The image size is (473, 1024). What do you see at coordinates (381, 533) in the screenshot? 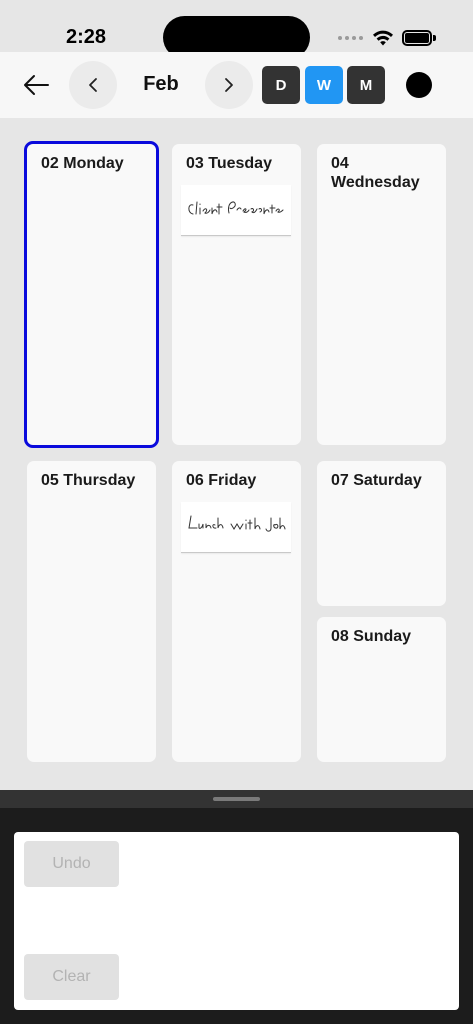
I see `day-card-saturday: 07 Saturday` at bounding box center [381, 533].